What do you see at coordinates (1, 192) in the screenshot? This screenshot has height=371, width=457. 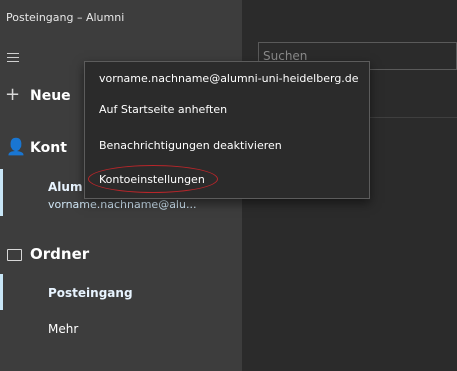 I see `account-selection-indicator` at bounding box center [1, 192].